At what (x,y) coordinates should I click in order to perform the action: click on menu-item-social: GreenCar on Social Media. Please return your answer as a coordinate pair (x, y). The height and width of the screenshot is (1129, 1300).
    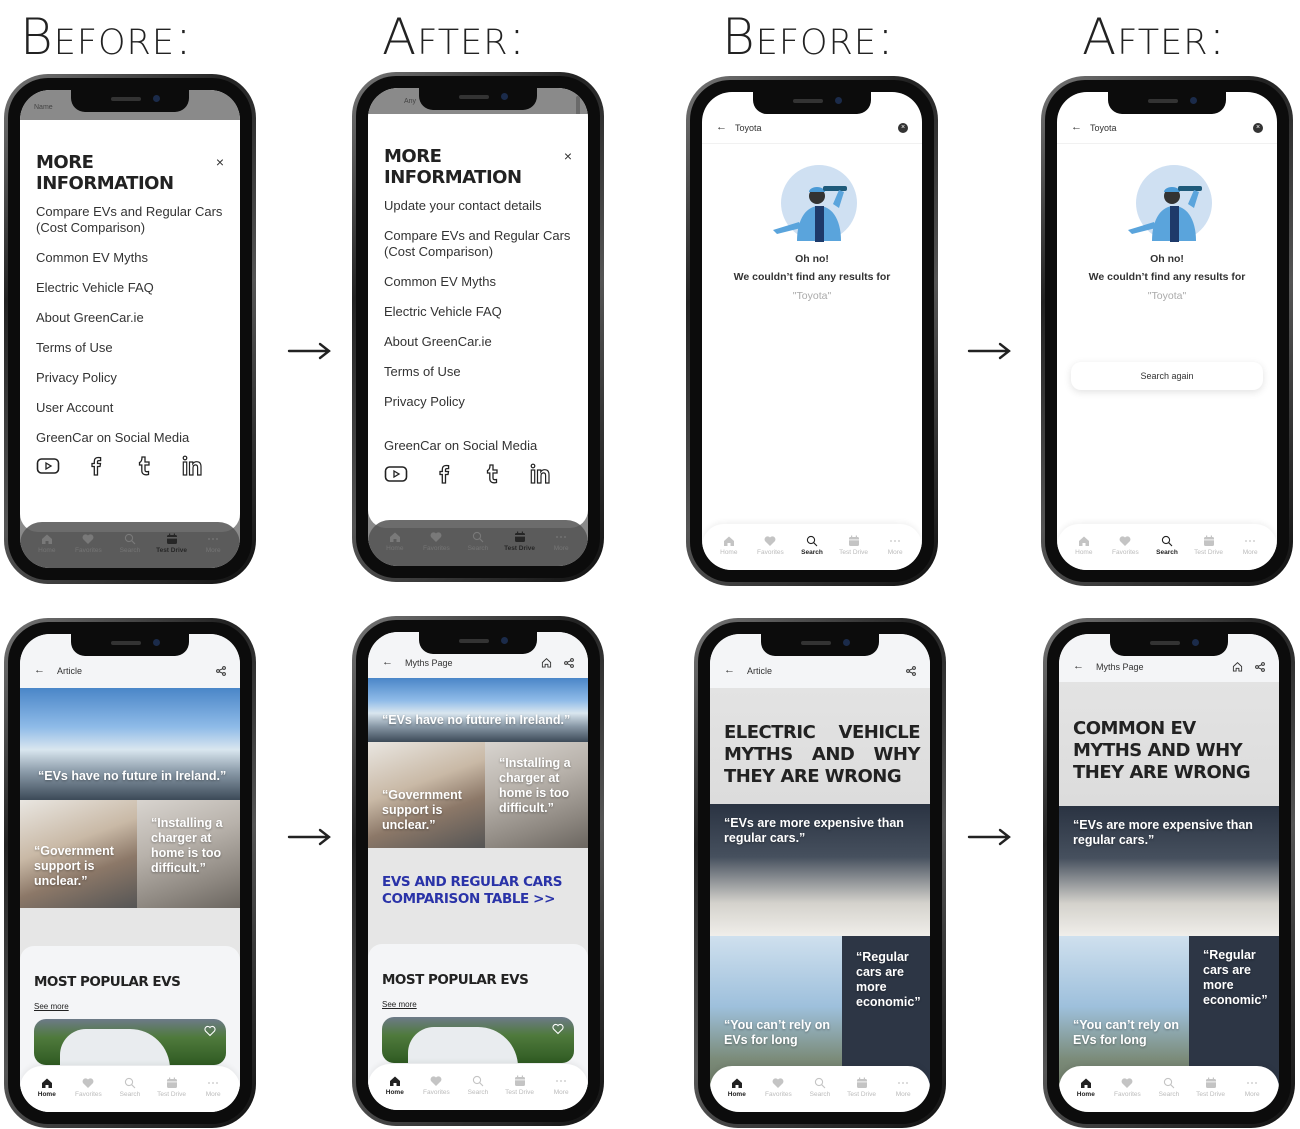
    Looking at the image, I should click on (461, 445).